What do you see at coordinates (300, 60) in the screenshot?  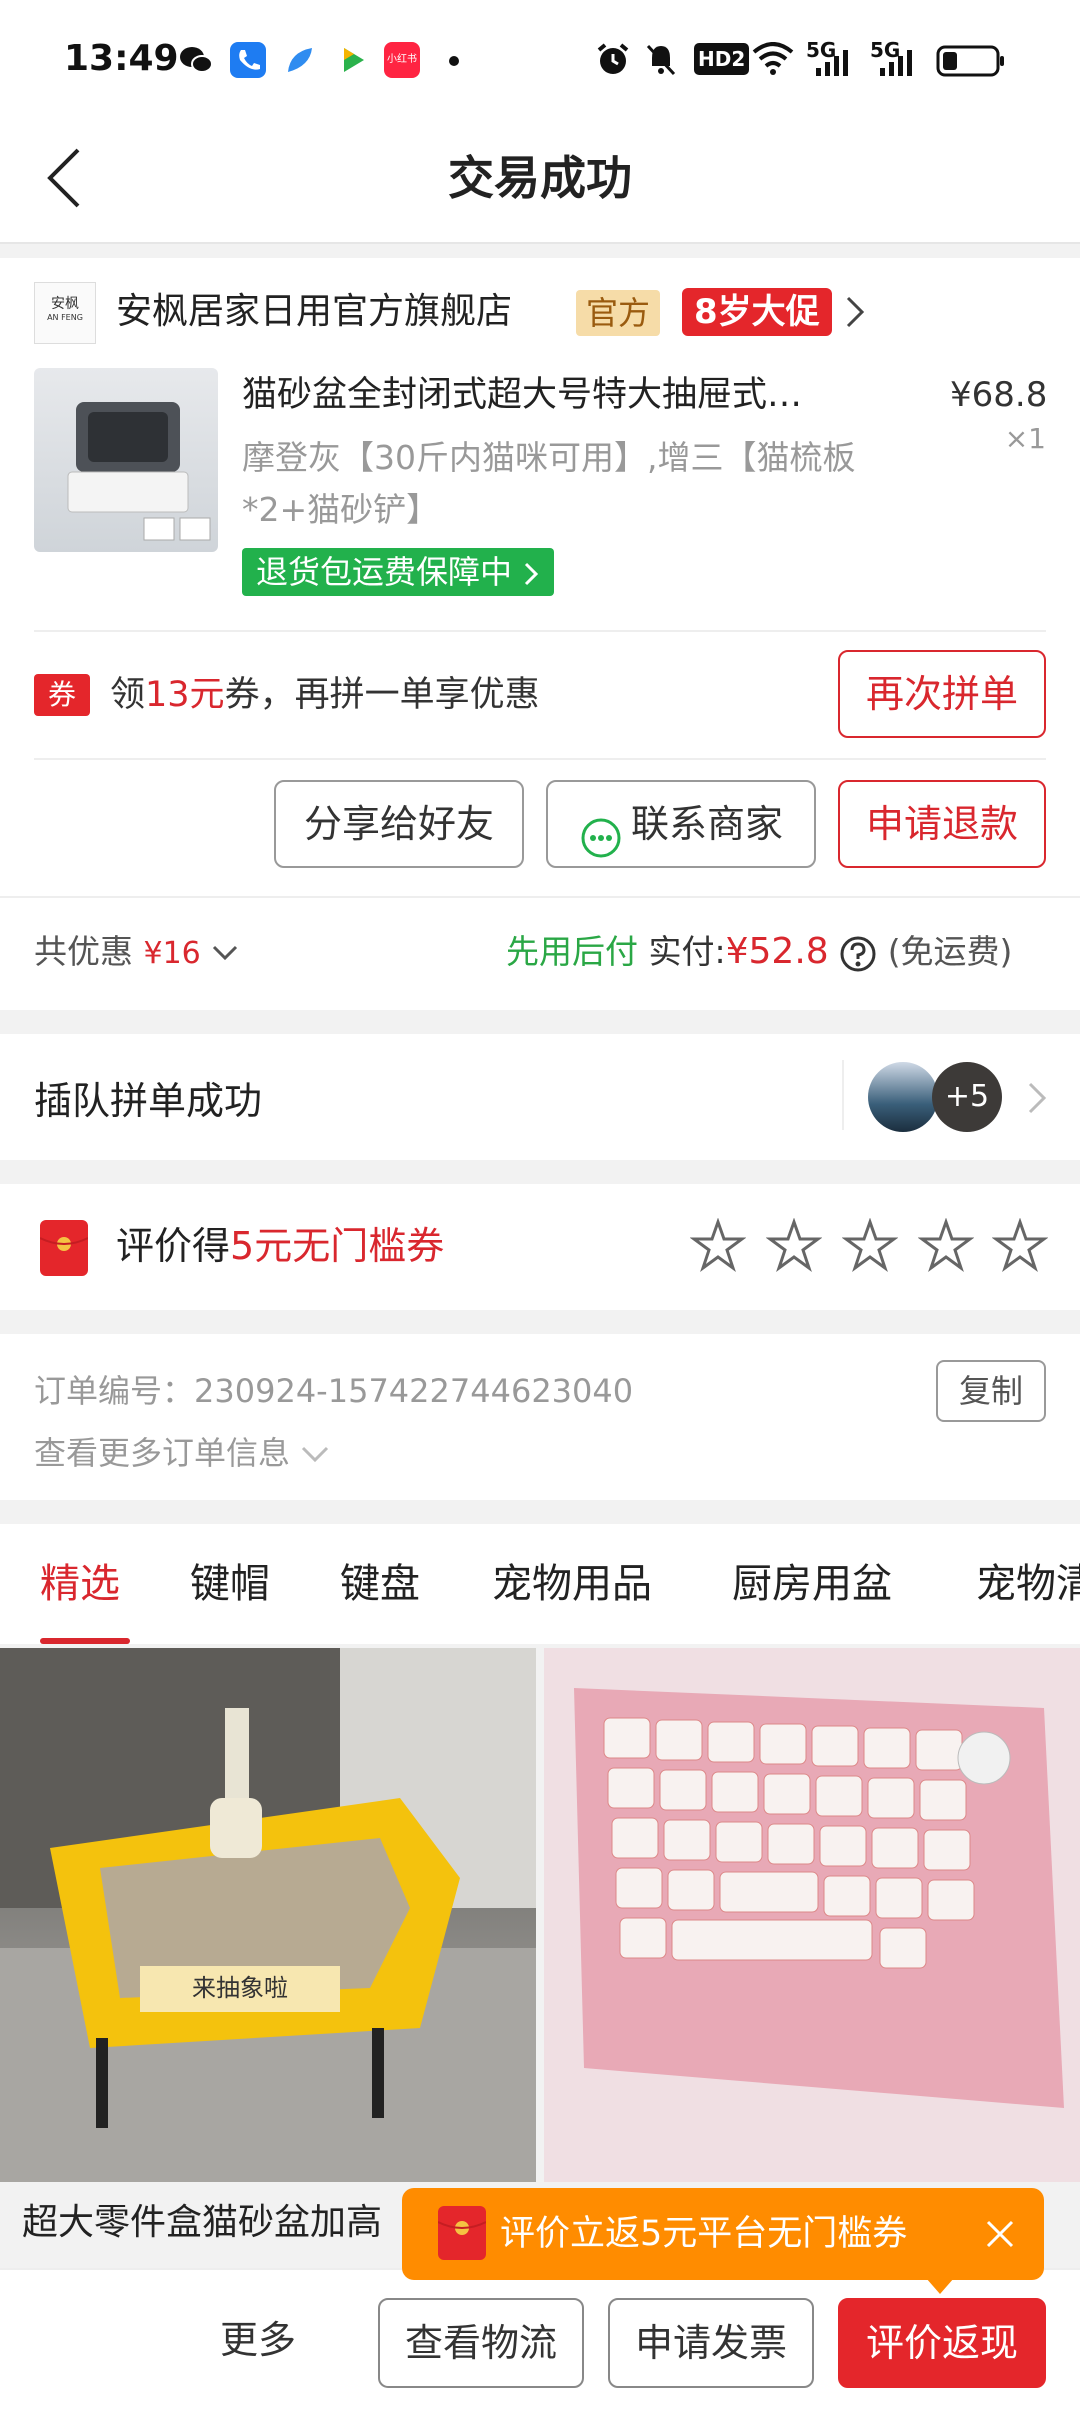 I see `feather-icon` at bounding box center [300, 60].